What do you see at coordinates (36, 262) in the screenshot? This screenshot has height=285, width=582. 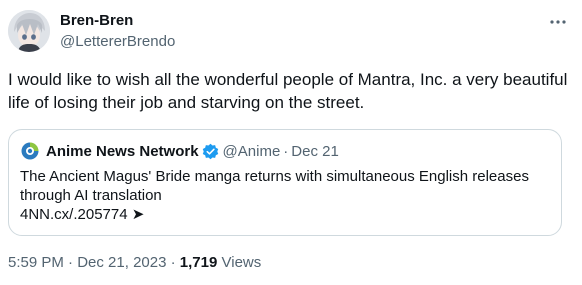 I see `tweet-time: 5:59 PM` at bounding box center [36, 262].